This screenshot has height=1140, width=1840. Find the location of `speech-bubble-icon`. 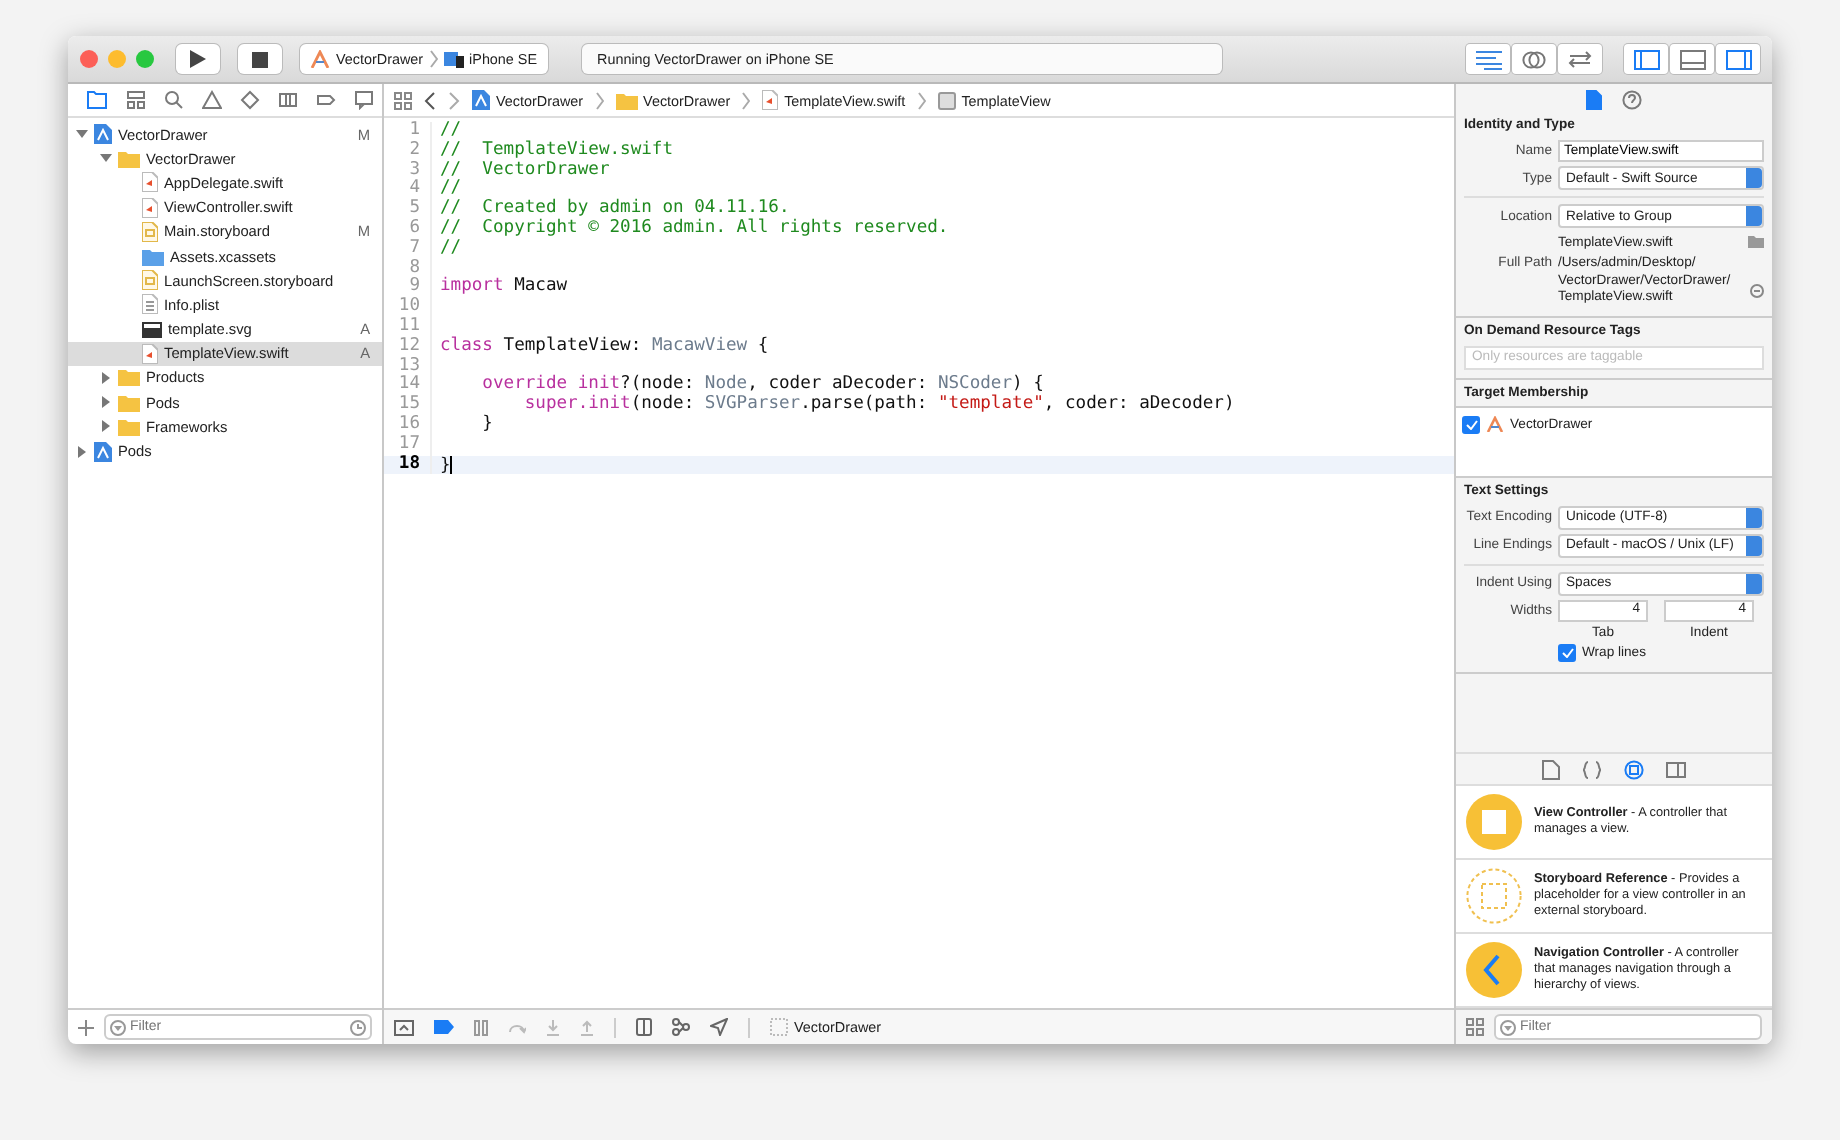

speech-bubble-icon is located at coordinates (364, 100).